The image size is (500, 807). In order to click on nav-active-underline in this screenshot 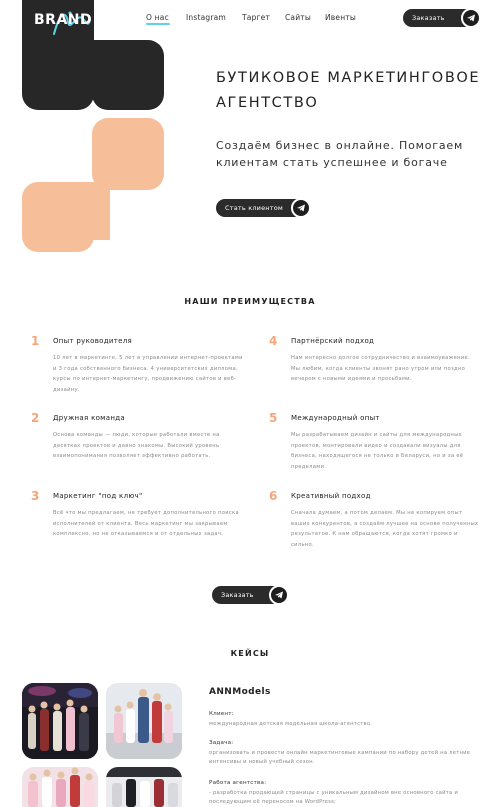, I will do `click(158, 24)`.